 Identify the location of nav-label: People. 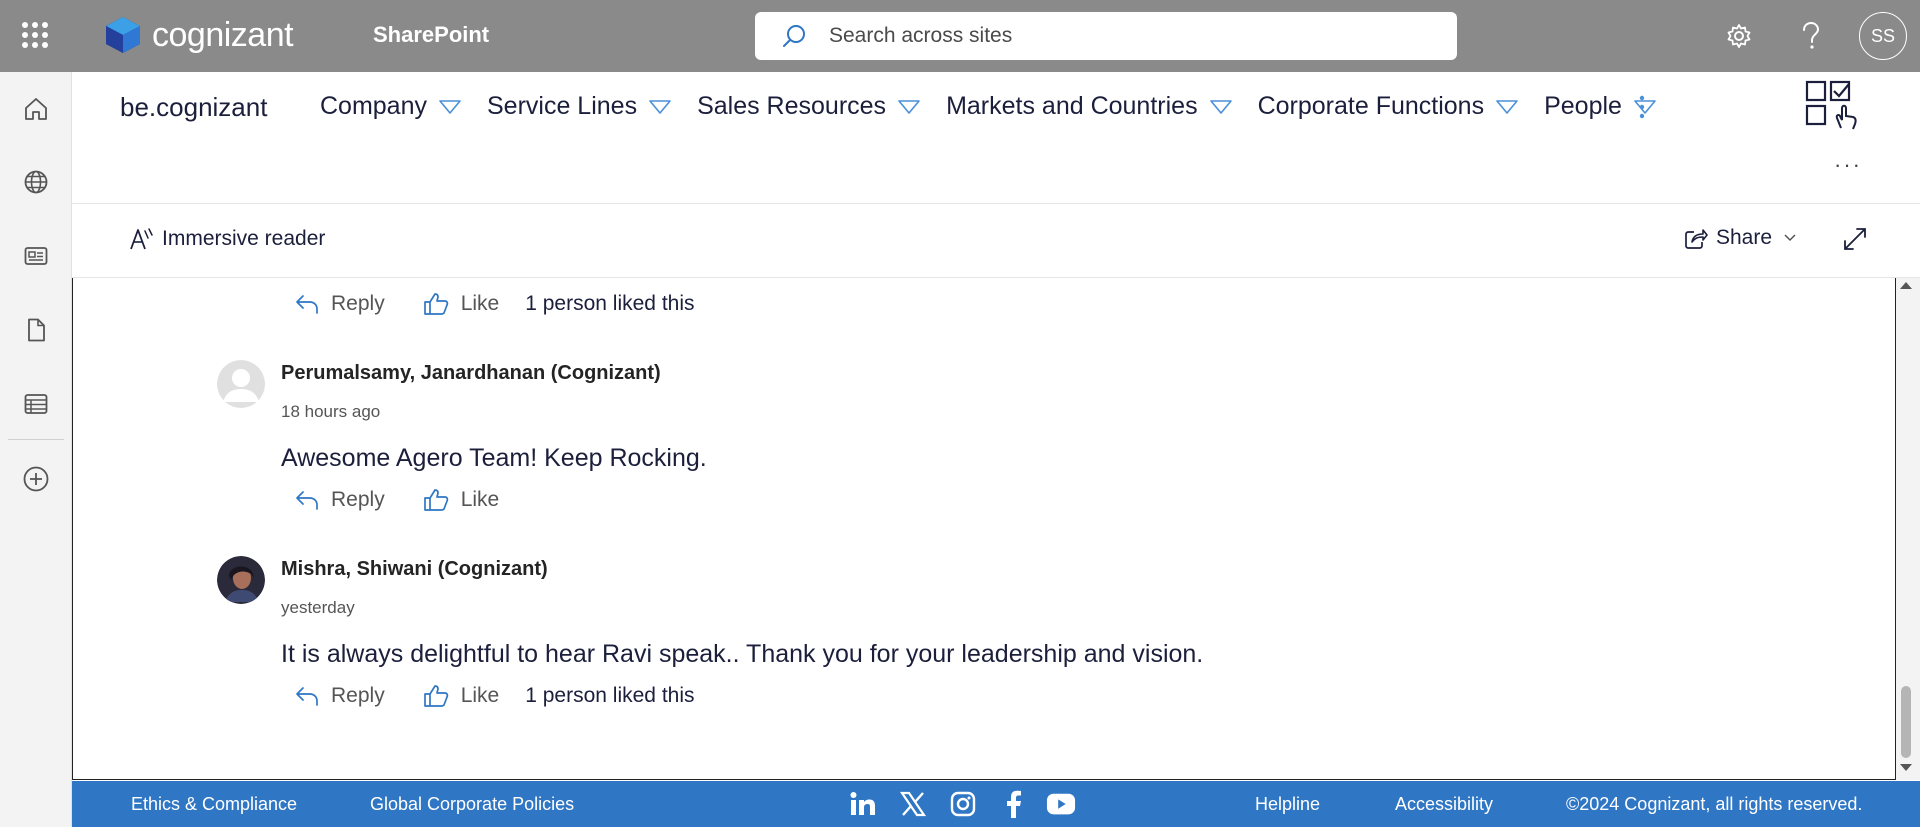
(1583, 106).